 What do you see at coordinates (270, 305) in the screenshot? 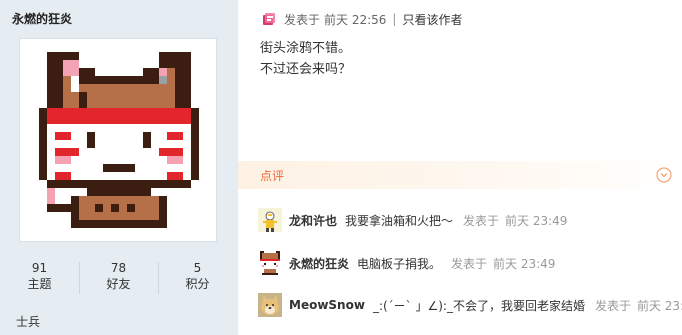
I see `shiba-dog-avatar-icon` at bounding box center [270, 305].